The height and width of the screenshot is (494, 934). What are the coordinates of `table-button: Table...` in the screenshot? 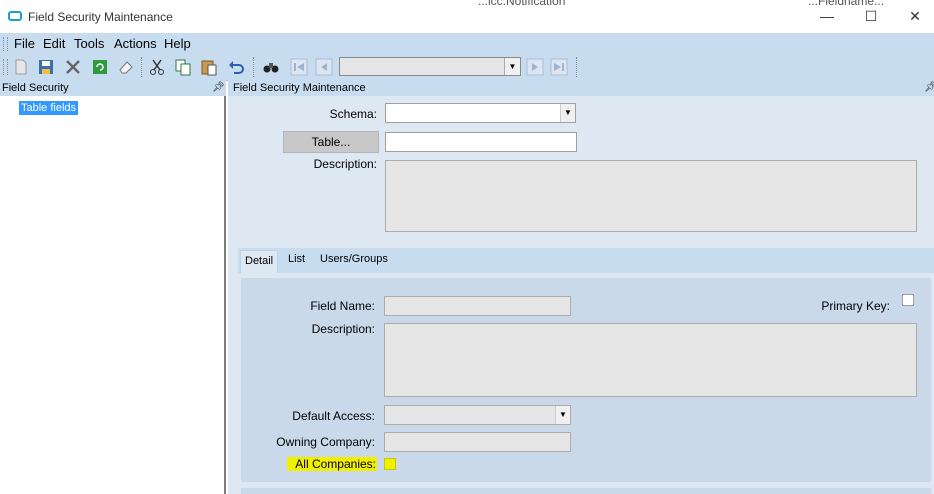 It's located at (331, 142).